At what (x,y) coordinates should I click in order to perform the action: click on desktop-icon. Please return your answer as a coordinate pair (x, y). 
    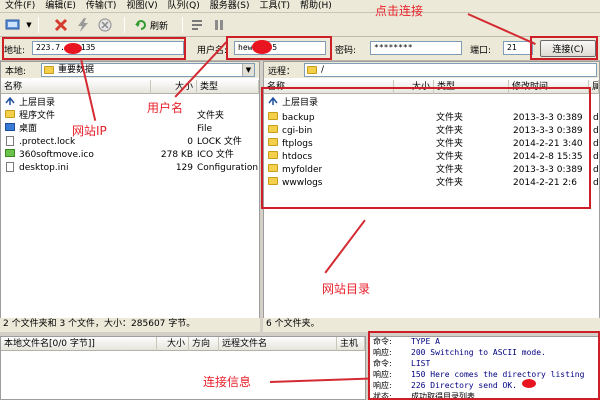
    Looking at the image, I should click on (10, 127).